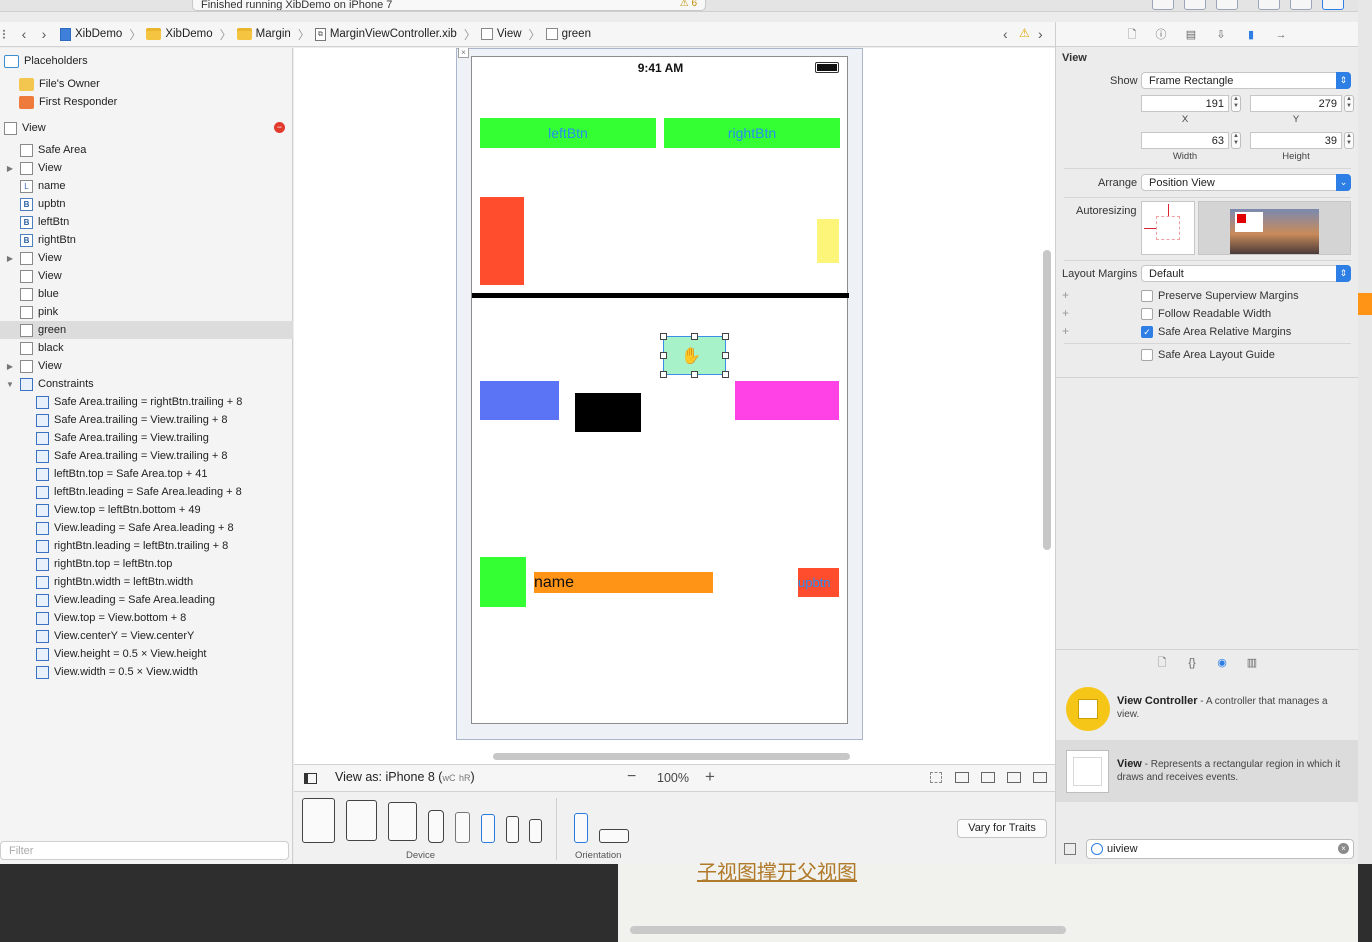 Image resolution: width=1372 pixels, height=942 pixels. I want to click on outline-item: green, so click(146, 330).